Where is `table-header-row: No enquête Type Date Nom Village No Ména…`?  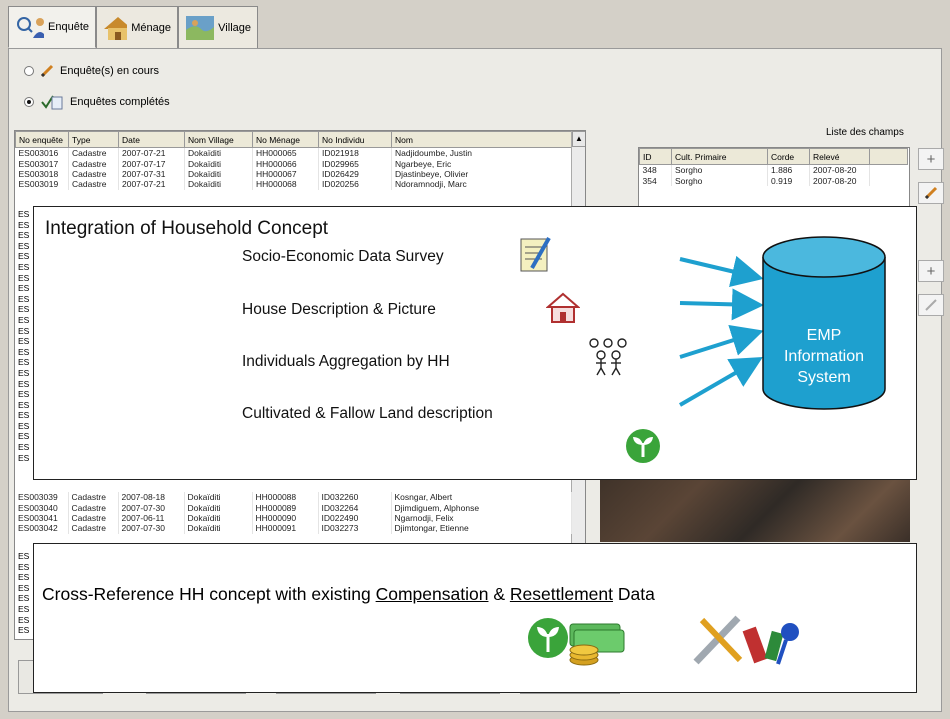 table-header-row: No enquête Type Date Nom Village No Ména… is located at coordinates (293, 139).